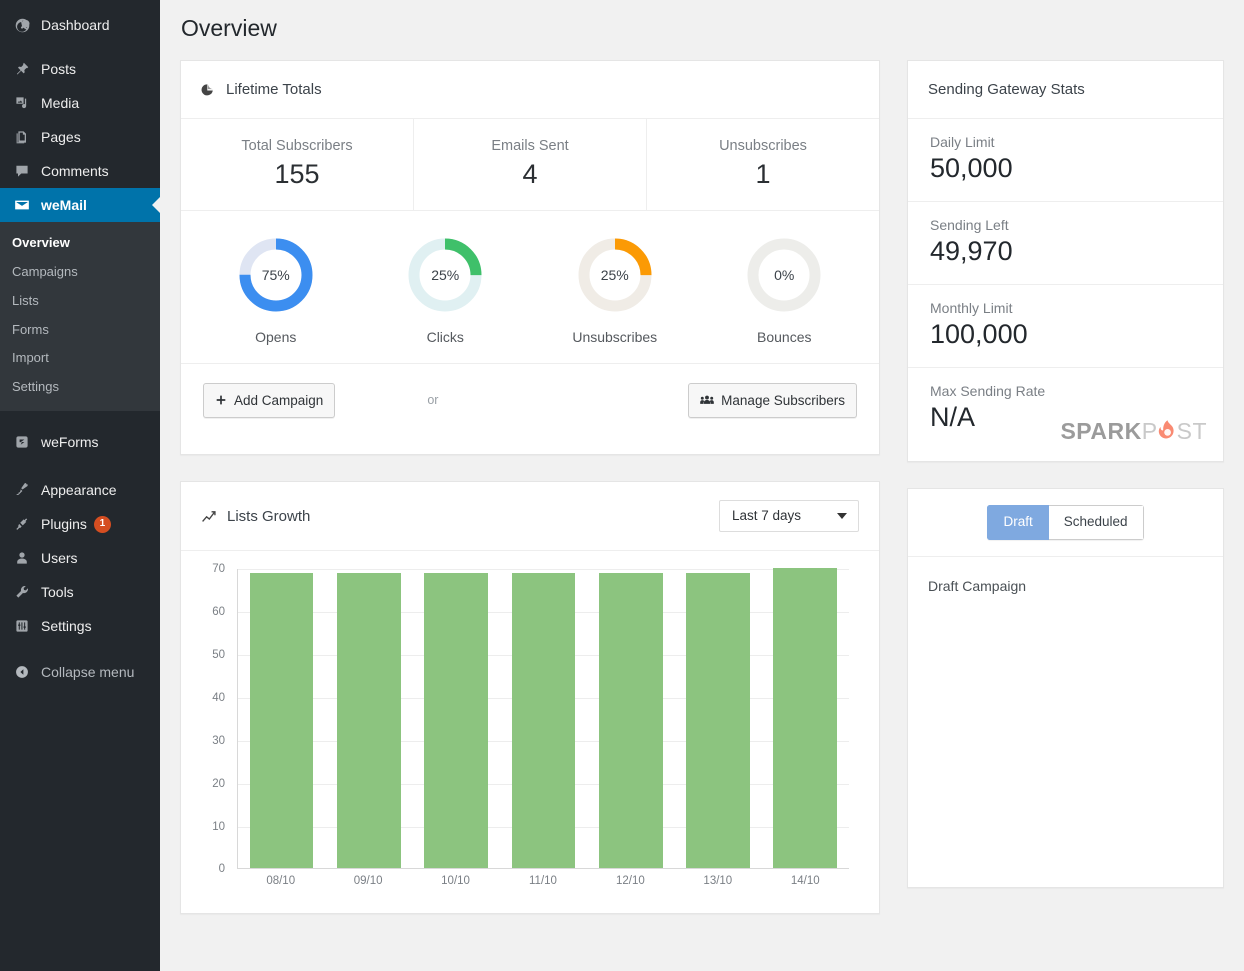  Describe the element at coordinates (1065, 414) in the screenshot. I see `gateway-row-max-sending-rate: Max Sending Rate N/A SPARK P ST` at that location.